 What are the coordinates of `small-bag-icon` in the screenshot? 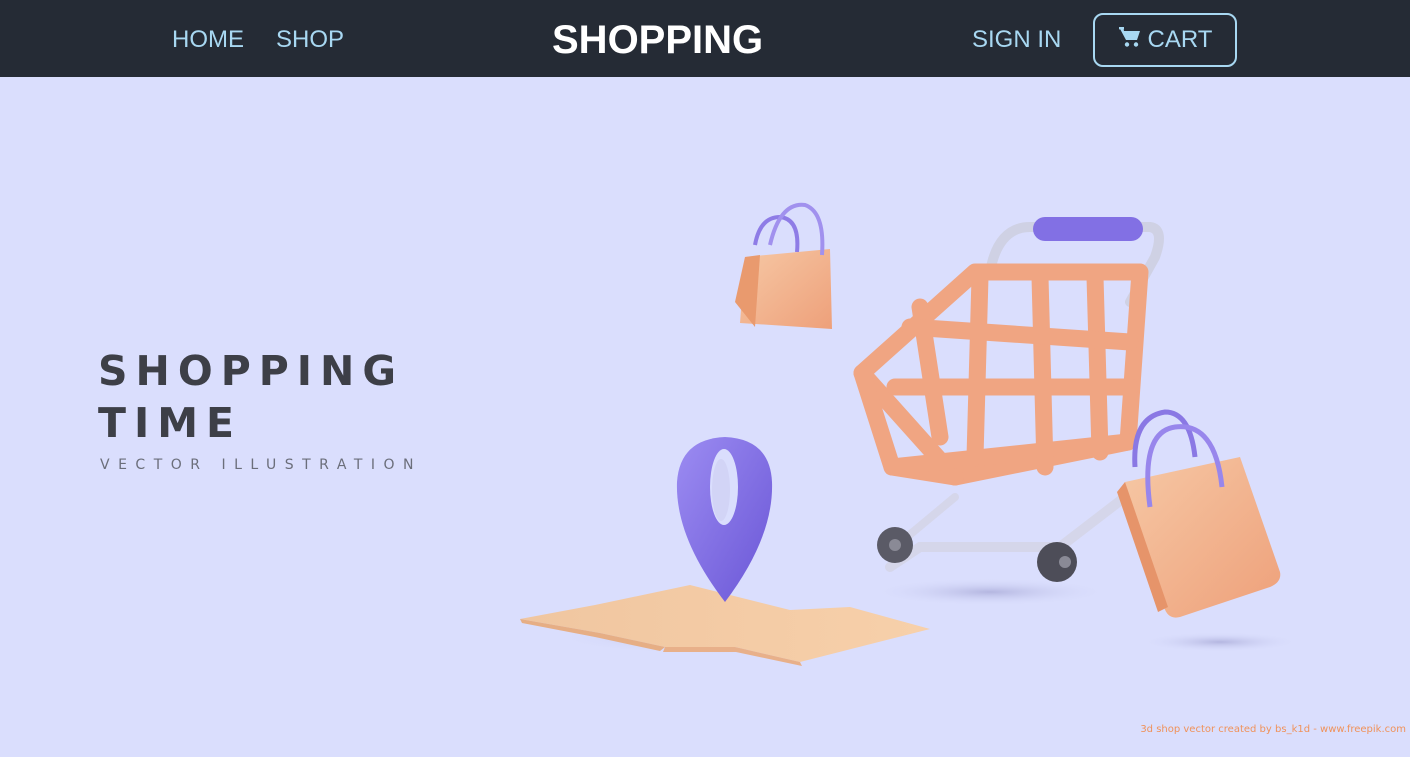 It's located at (783, 265).